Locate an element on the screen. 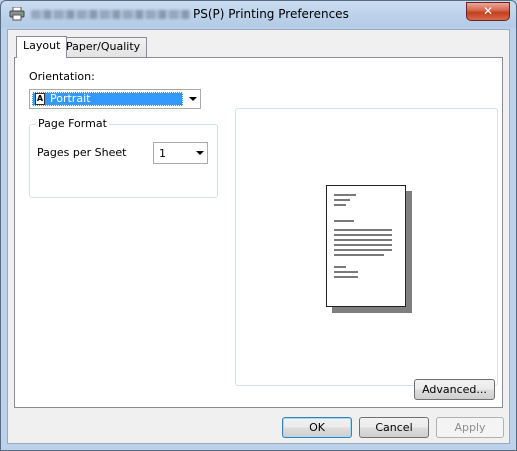 This screenshot has height=451, width=517. title-bar: PS(P) Printing Preferences ✕ is located at coordinates (258, 14).